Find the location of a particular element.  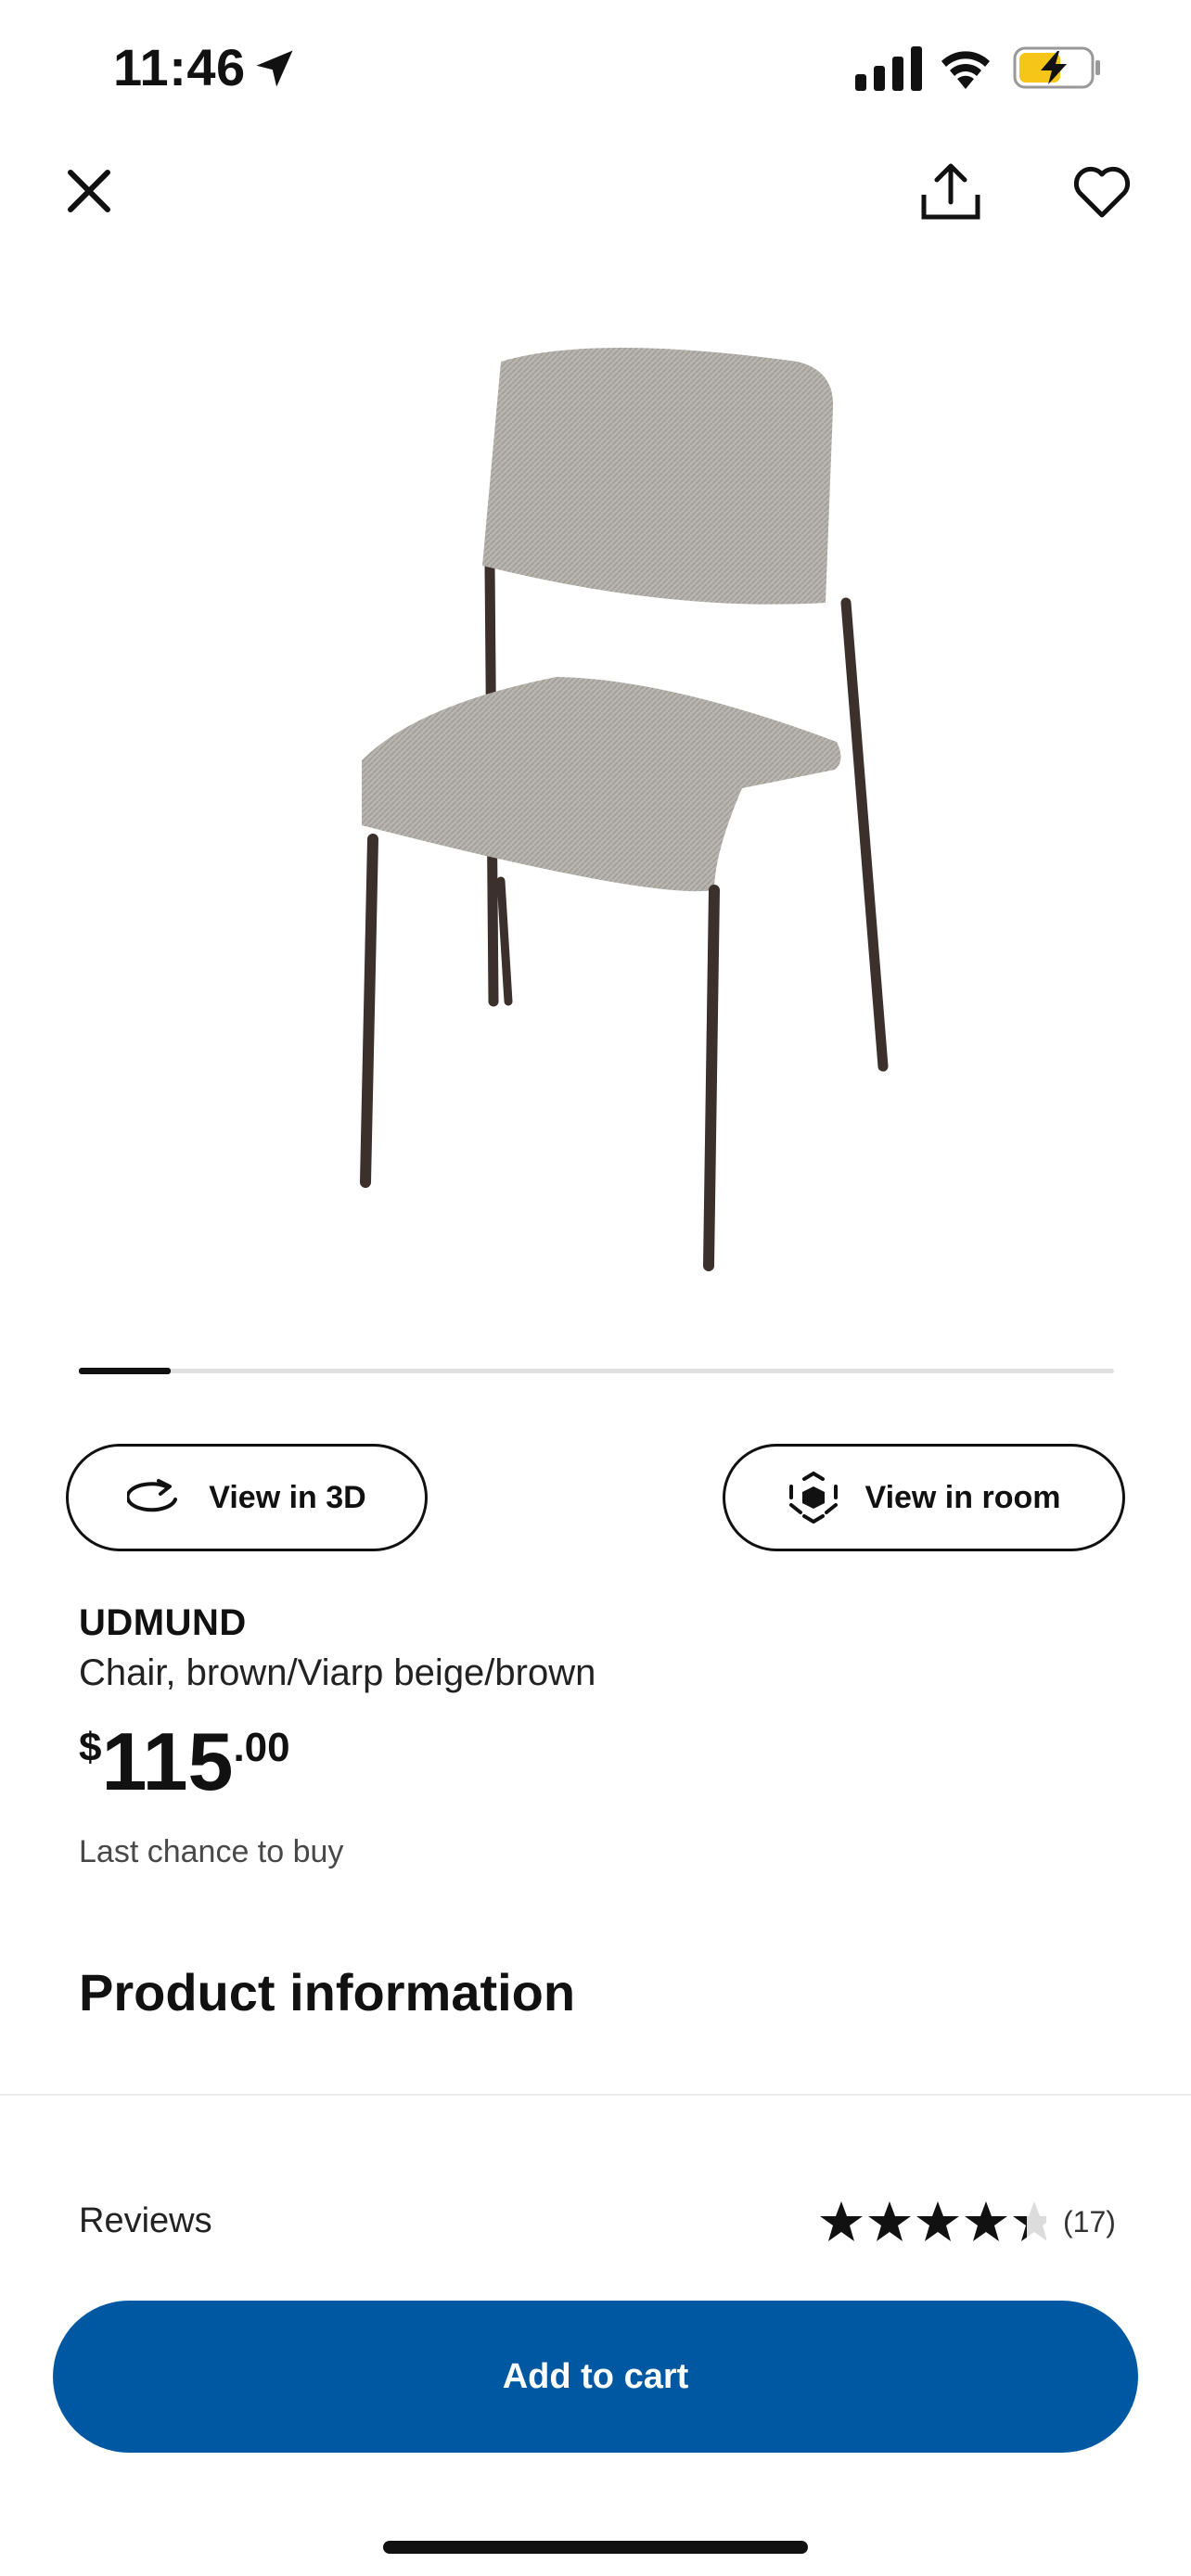

add-to-cart-label: Add to cart is located at coordinates (595, 2376).